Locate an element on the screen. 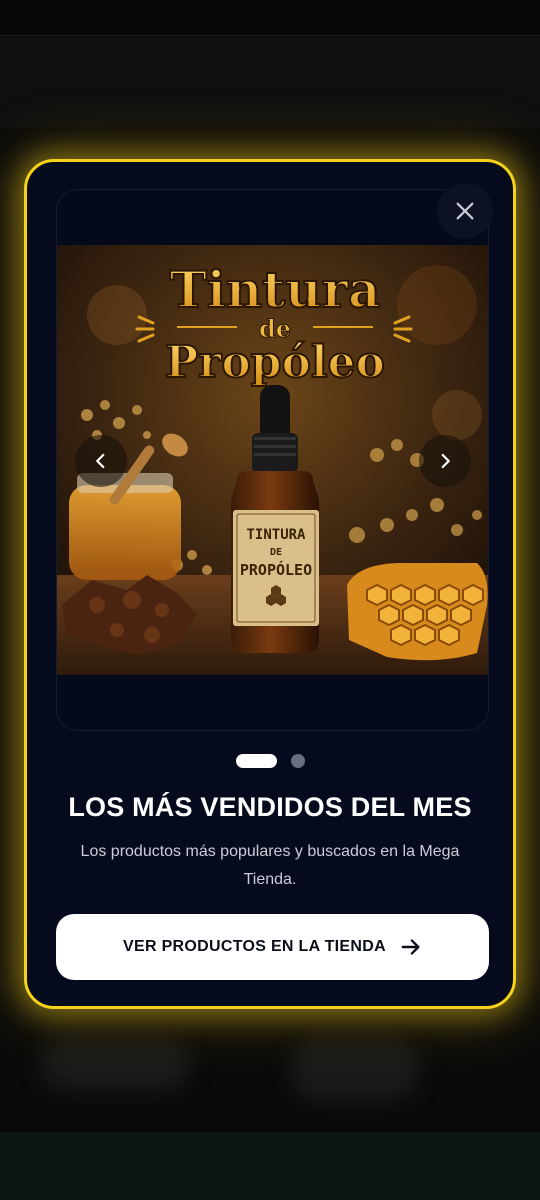 The width and height of the screenshot is (540, 1200). modal-title: LOS MÁS VENDIDOS DEL MES is located at coordinates (270, 807).